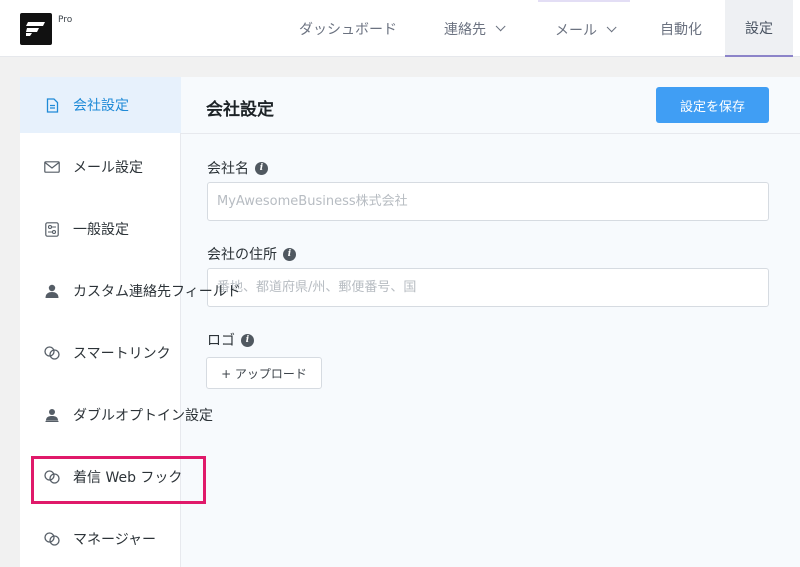 This screenshot has width=800, height=567. What do you see at coordinates (712, 105) in the screenshot?
I see `save-settings-button: 設定を保存` at bounding box center [712, 105].